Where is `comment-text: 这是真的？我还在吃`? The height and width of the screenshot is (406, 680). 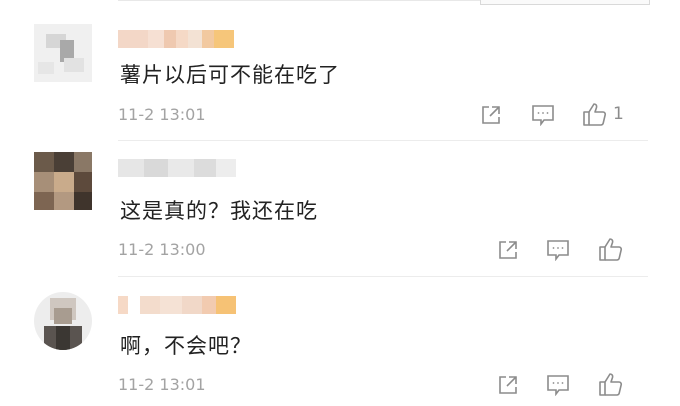
comment-text: 这是真的？我还在吃 is located at coordinates (219, 211).